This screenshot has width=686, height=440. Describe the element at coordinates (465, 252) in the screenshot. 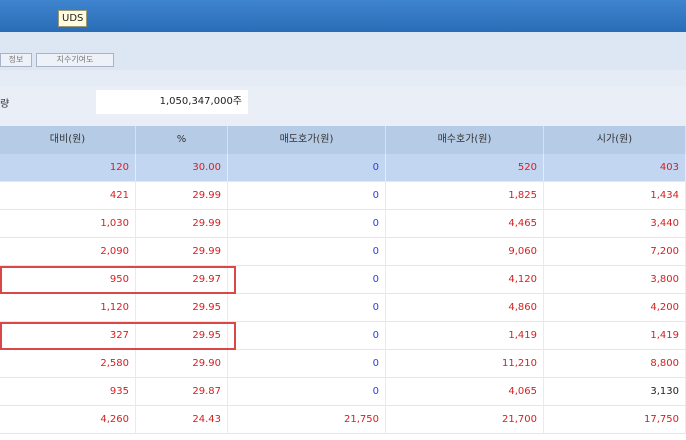

I see `cell-bid: 9,060` at that location.